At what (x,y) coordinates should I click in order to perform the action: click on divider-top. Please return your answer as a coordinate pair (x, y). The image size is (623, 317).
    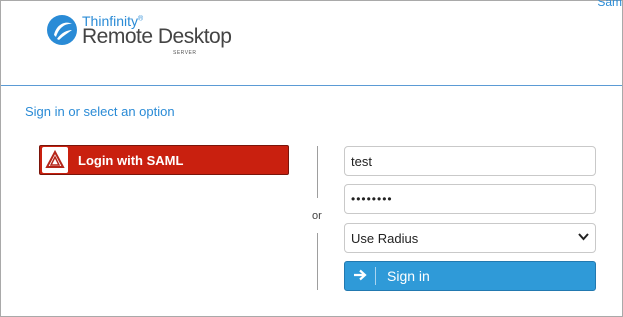
    Looking at the image, I should click on (317, 172).